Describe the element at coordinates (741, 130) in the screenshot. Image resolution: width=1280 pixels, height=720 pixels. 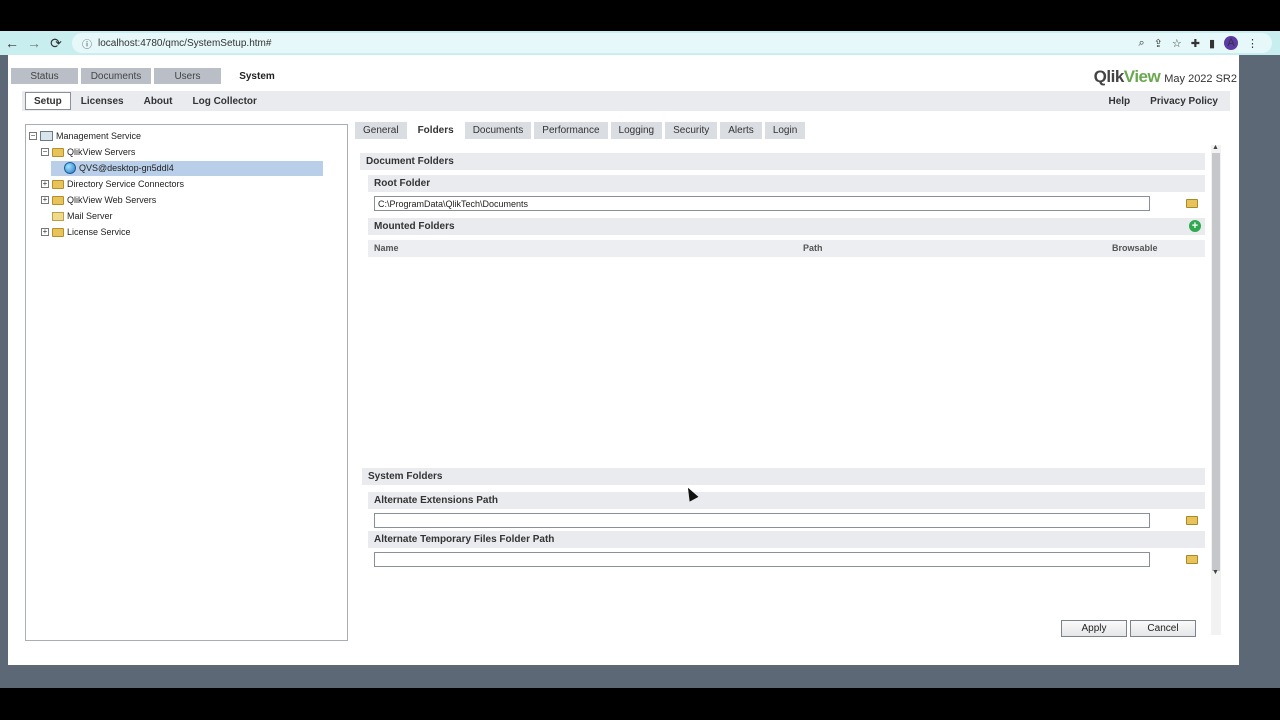
I see `tab-alerts: Alerts` at that location.